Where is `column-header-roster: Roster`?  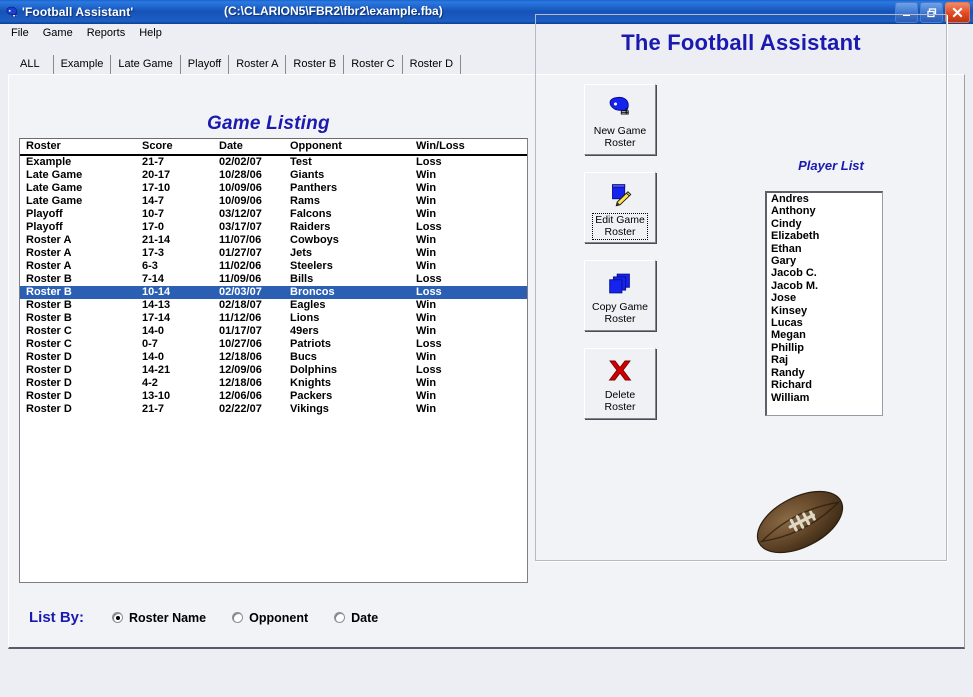 column-header-roster: Roster is located at coordinates (43, 146).